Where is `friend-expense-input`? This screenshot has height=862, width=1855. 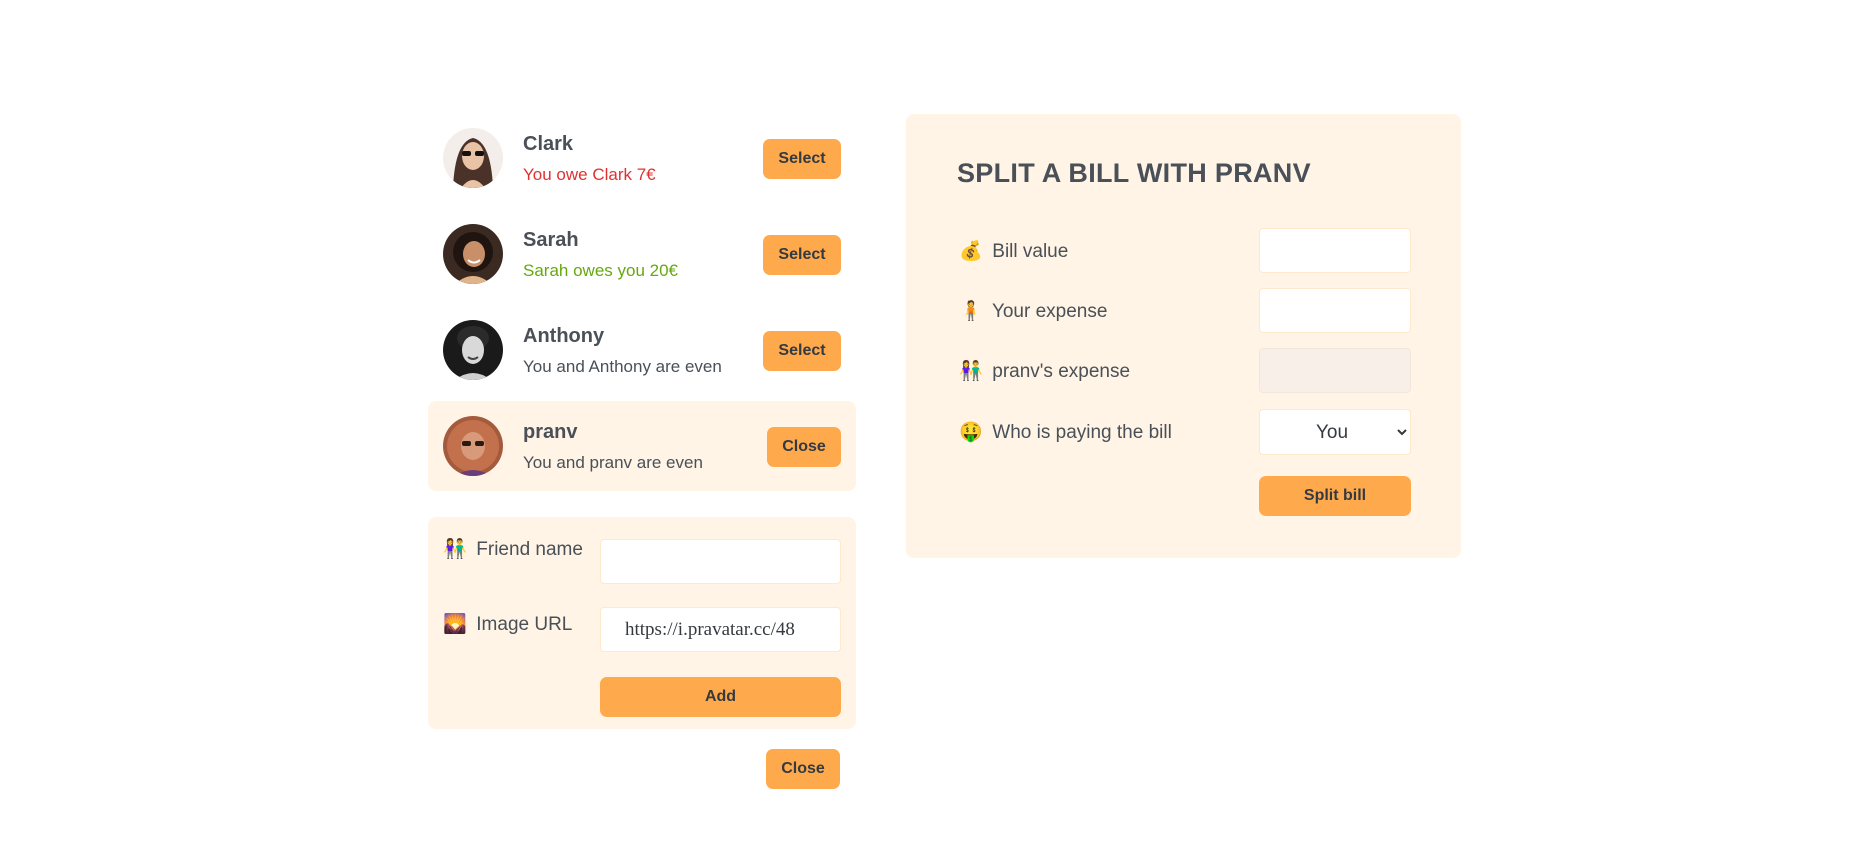
friend-expense-input is located at coordinates (1335, 370).